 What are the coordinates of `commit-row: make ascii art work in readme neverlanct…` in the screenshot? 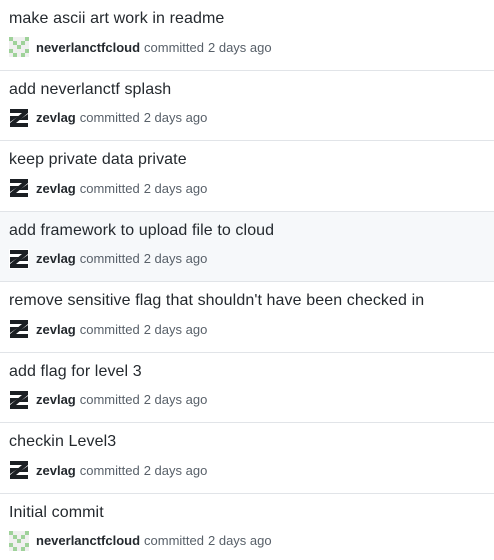 It's located at (247, 35).